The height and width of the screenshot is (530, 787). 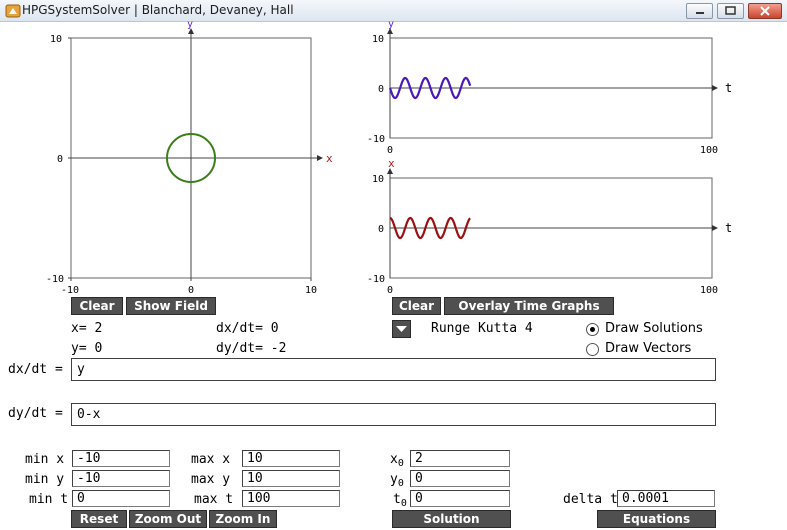 I want to click on y0-field: 0, so click(x=460, y=478).